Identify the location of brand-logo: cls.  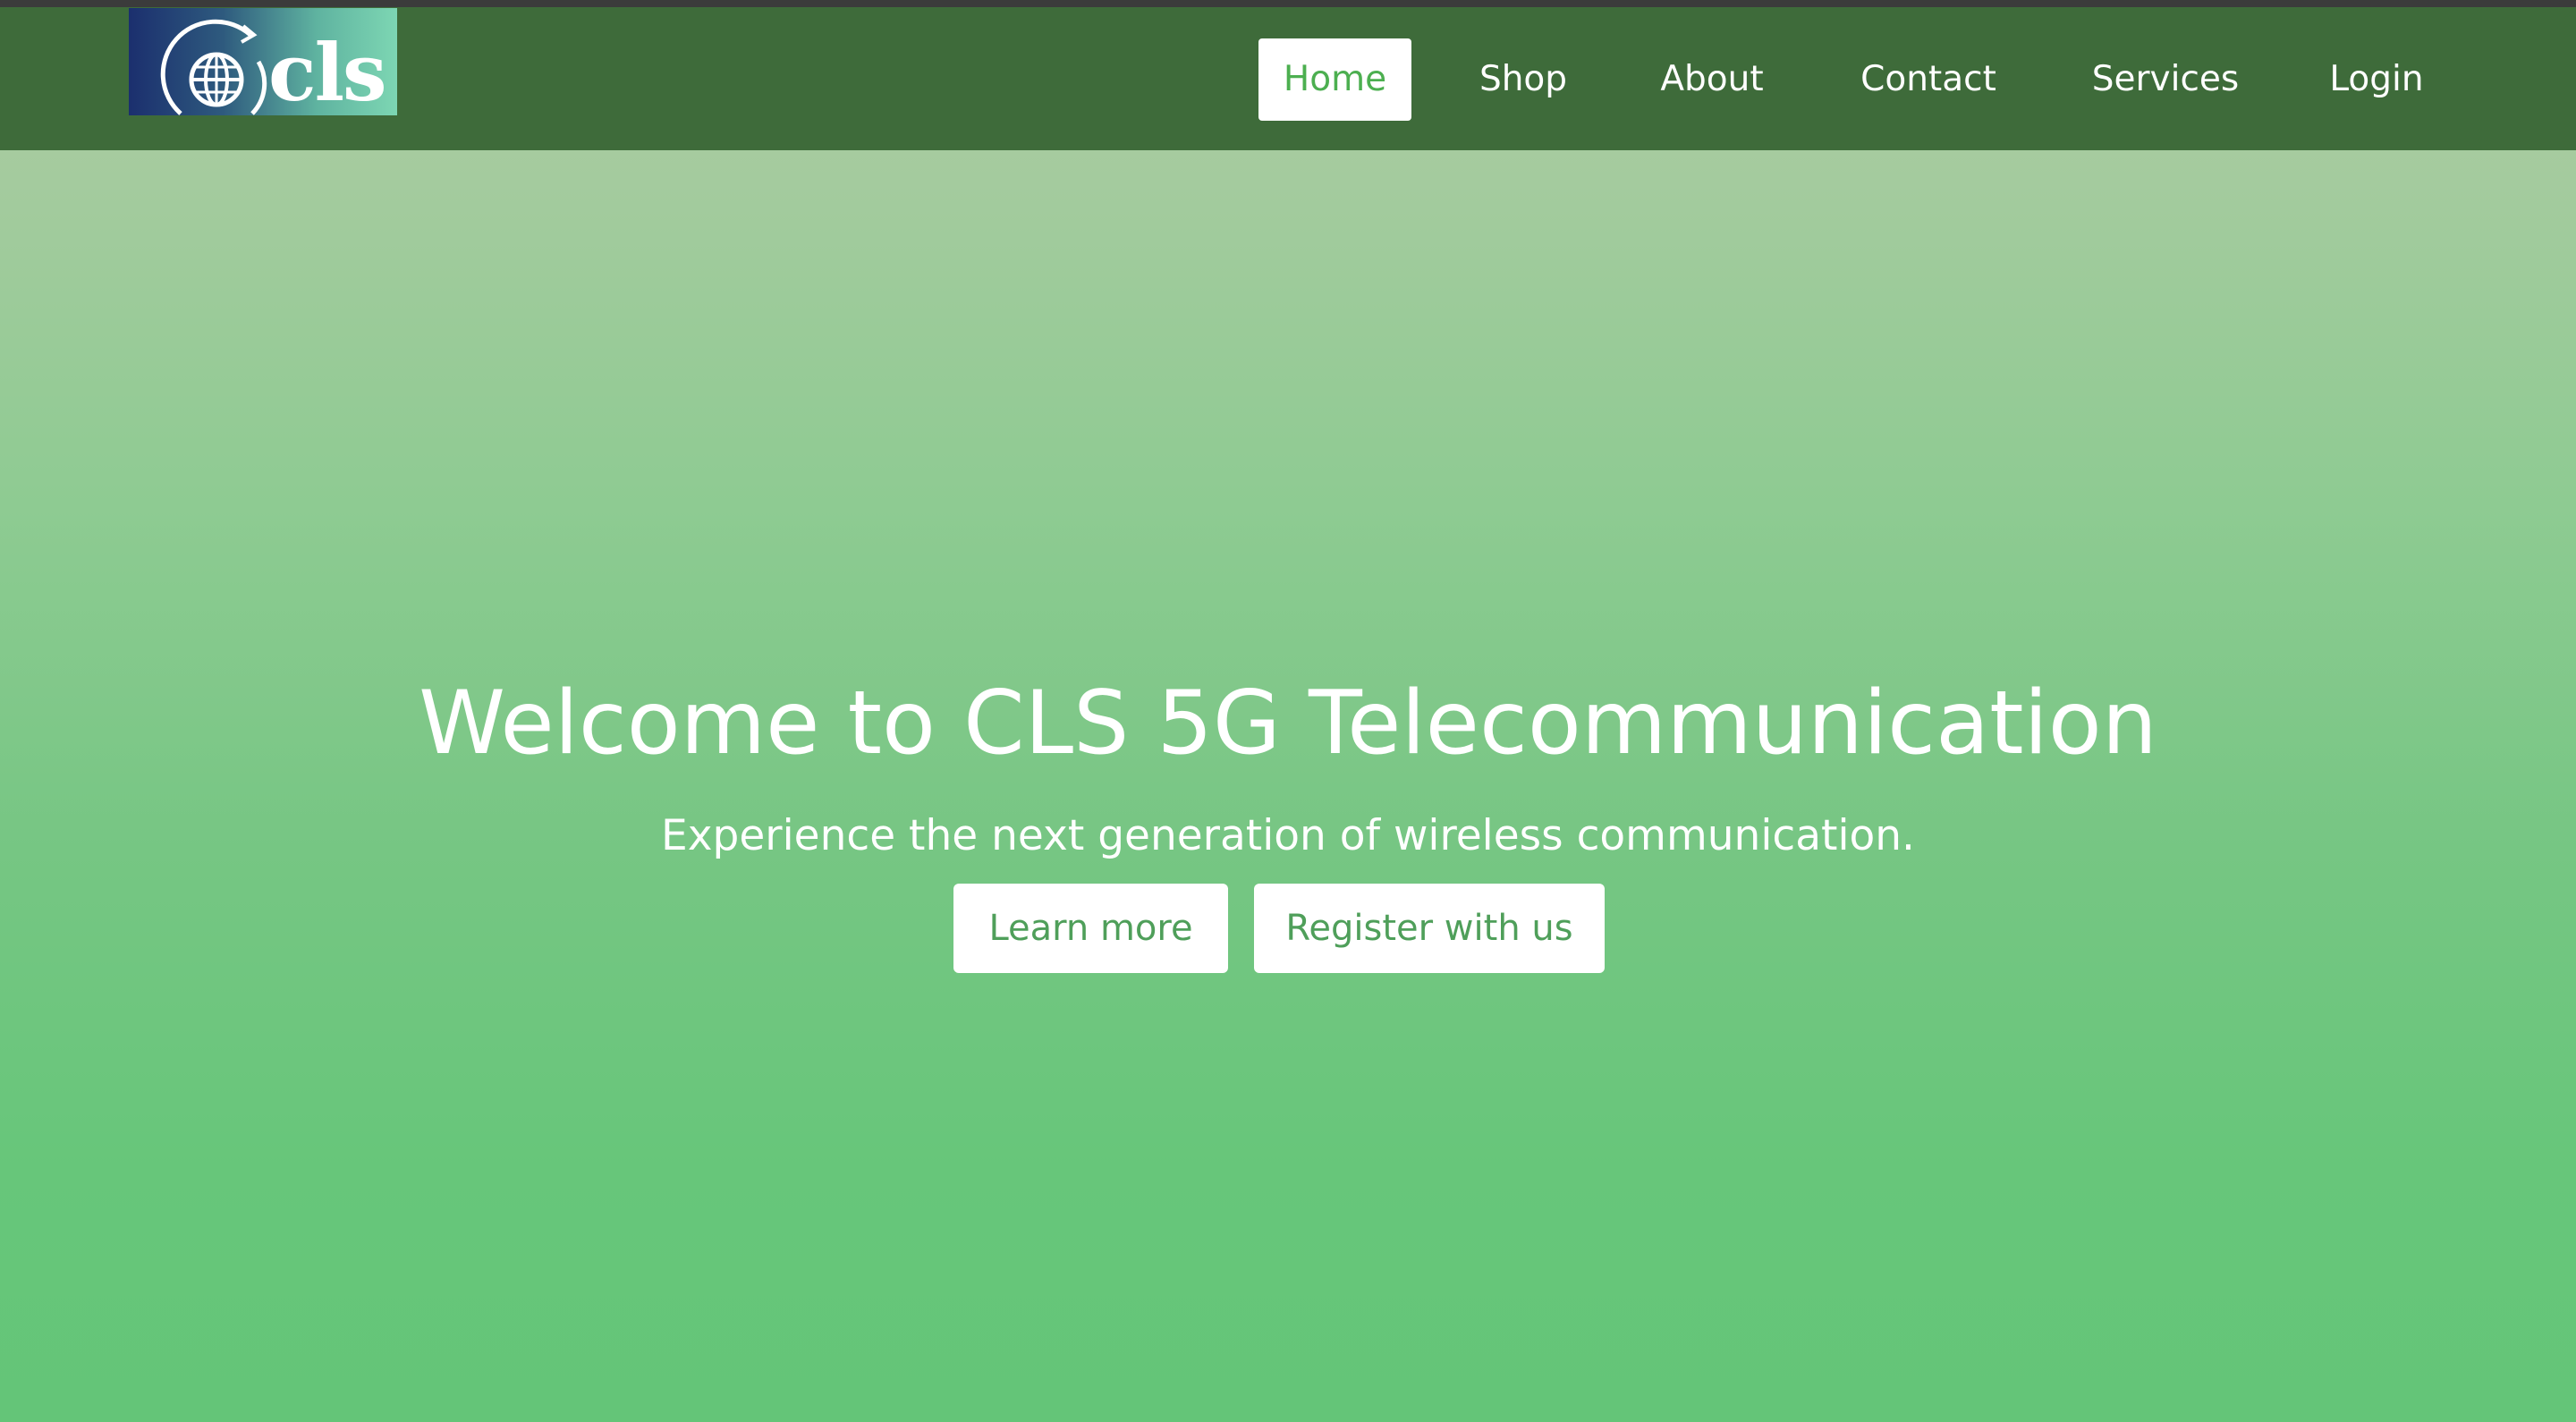
(263, 61).